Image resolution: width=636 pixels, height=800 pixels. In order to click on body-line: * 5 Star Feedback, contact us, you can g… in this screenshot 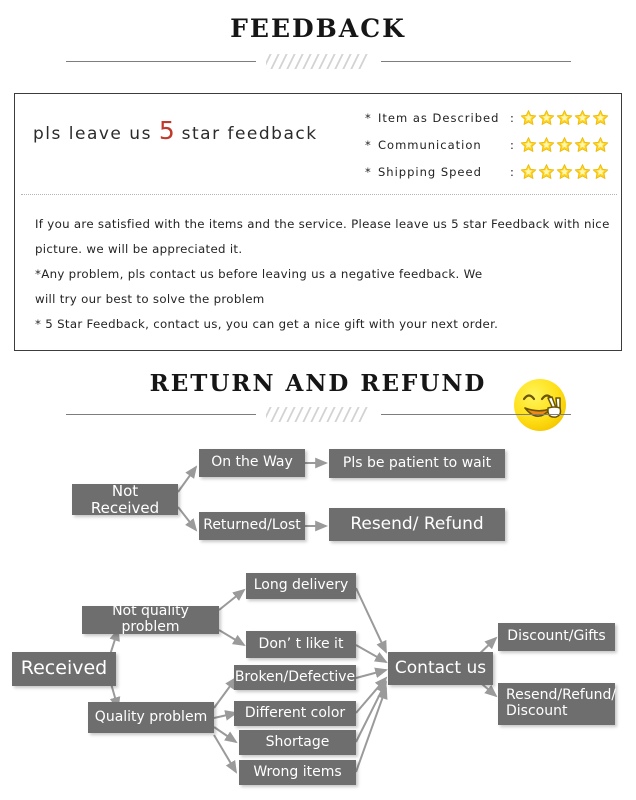, I will do `click(267, 324)`.